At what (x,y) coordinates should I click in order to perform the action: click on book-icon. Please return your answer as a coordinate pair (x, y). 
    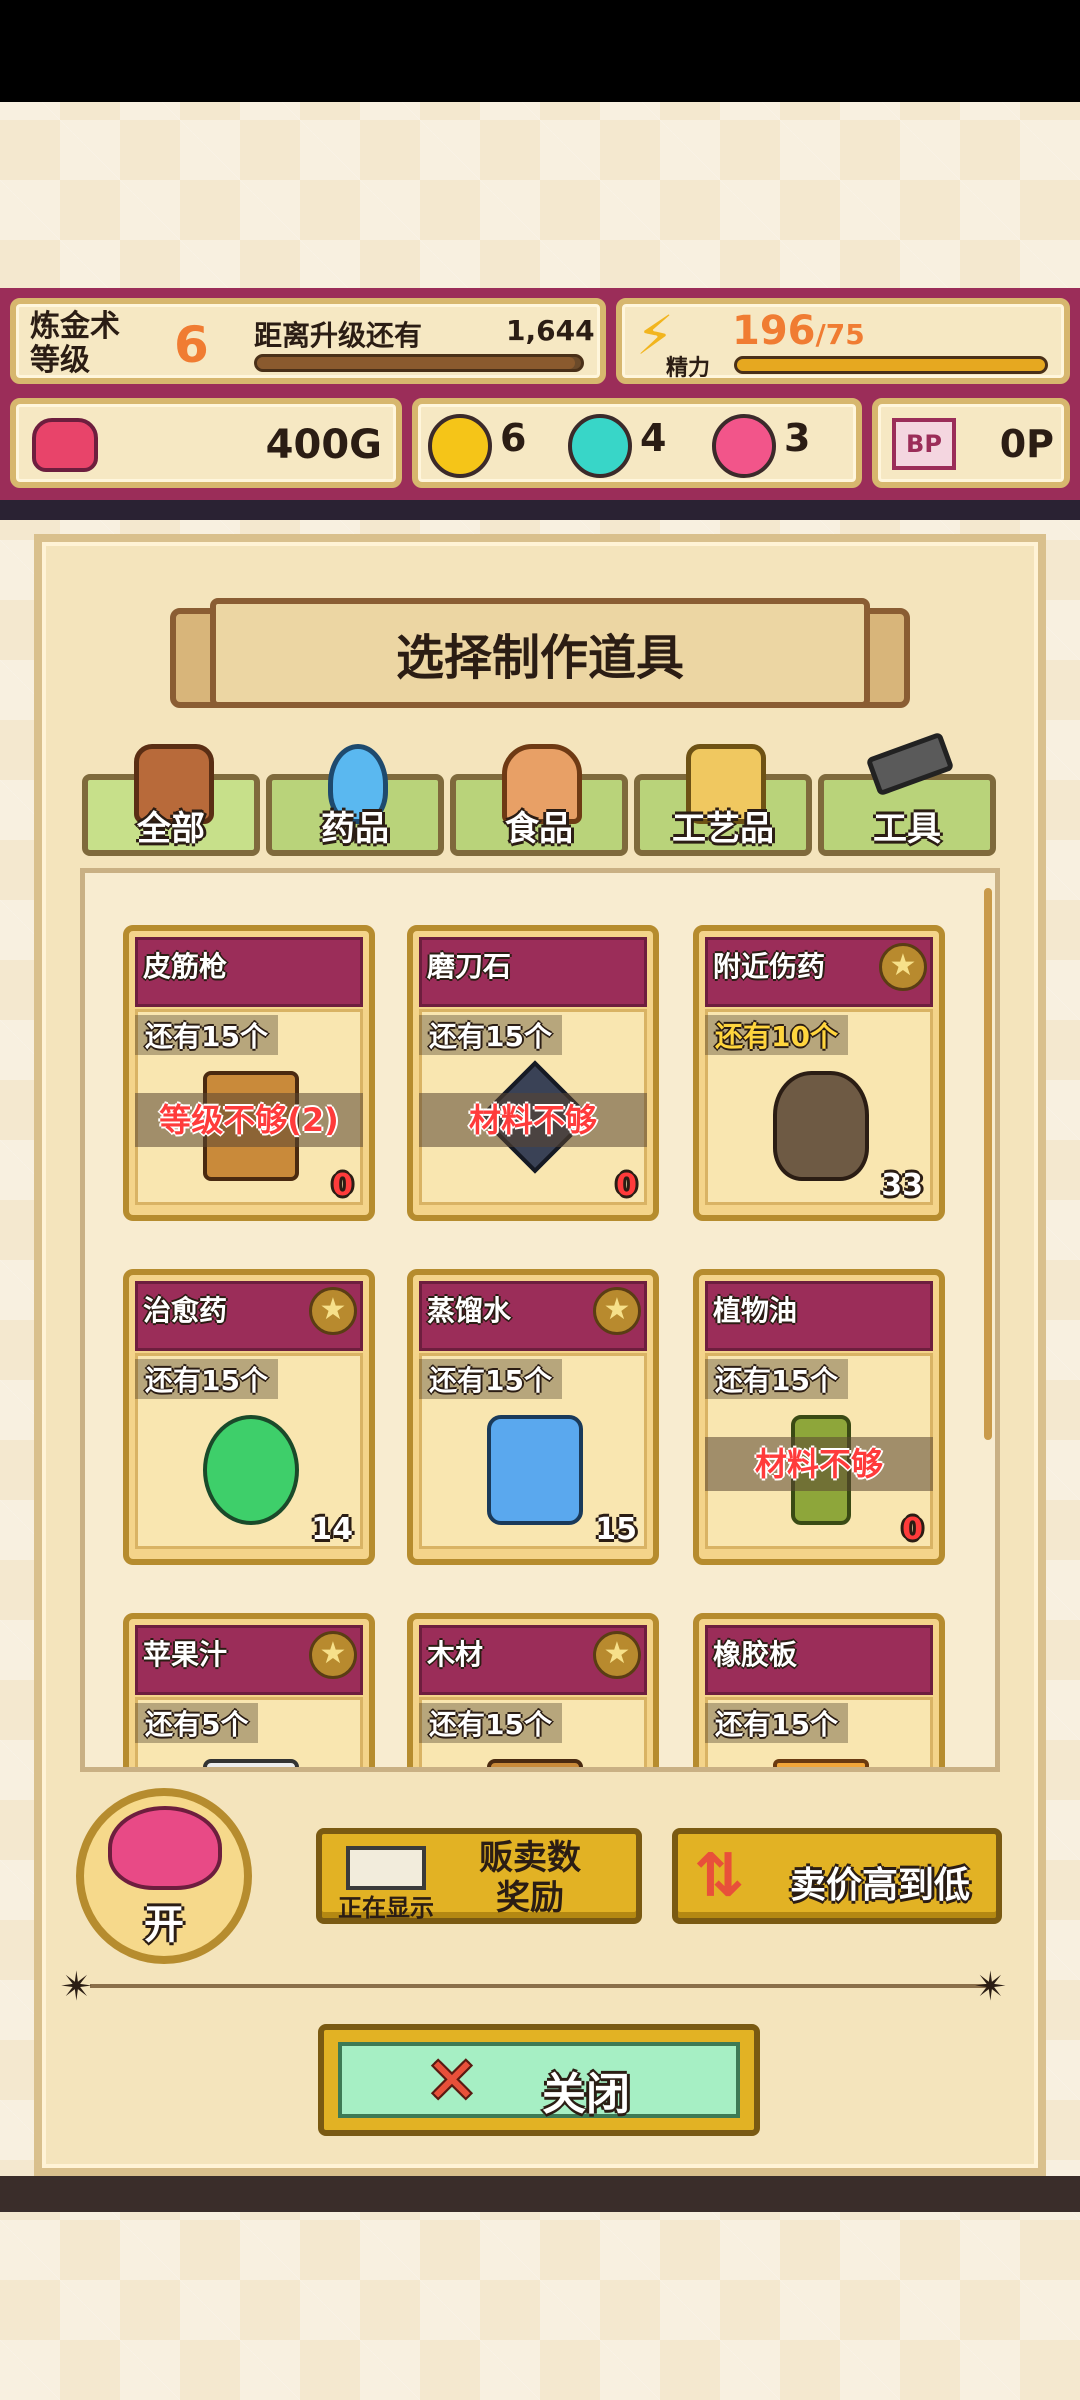
    Looking at the image, I should click on (386, 1868).